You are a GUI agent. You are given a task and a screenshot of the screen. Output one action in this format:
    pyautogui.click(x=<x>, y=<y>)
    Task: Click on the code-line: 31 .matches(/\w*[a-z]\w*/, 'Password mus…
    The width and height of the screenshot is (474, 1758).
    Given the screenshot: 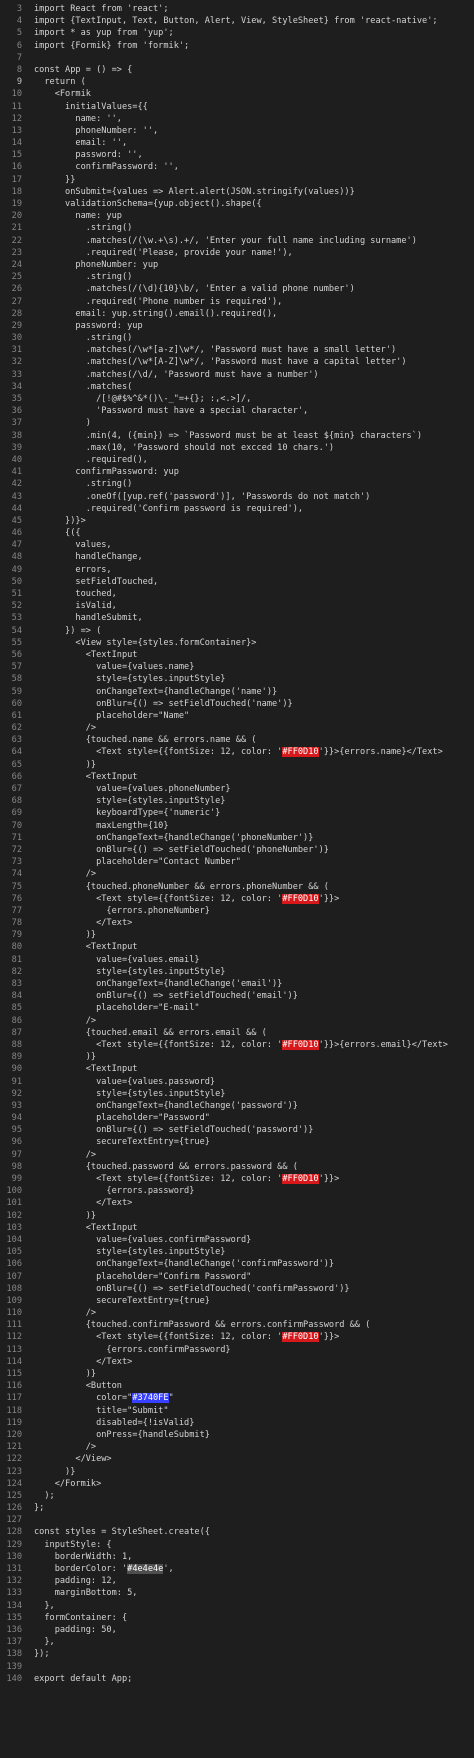 What is the action you would take?
    pyautogui.click(x=237, y=350)
    